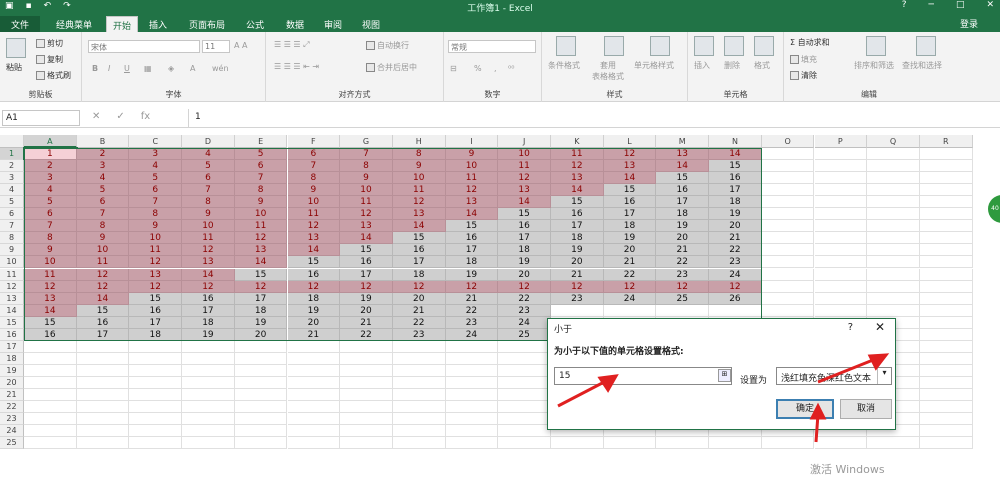  Describe the element at coordinates (50, 443) in the screenshot. I see `cell-A25` at that location.